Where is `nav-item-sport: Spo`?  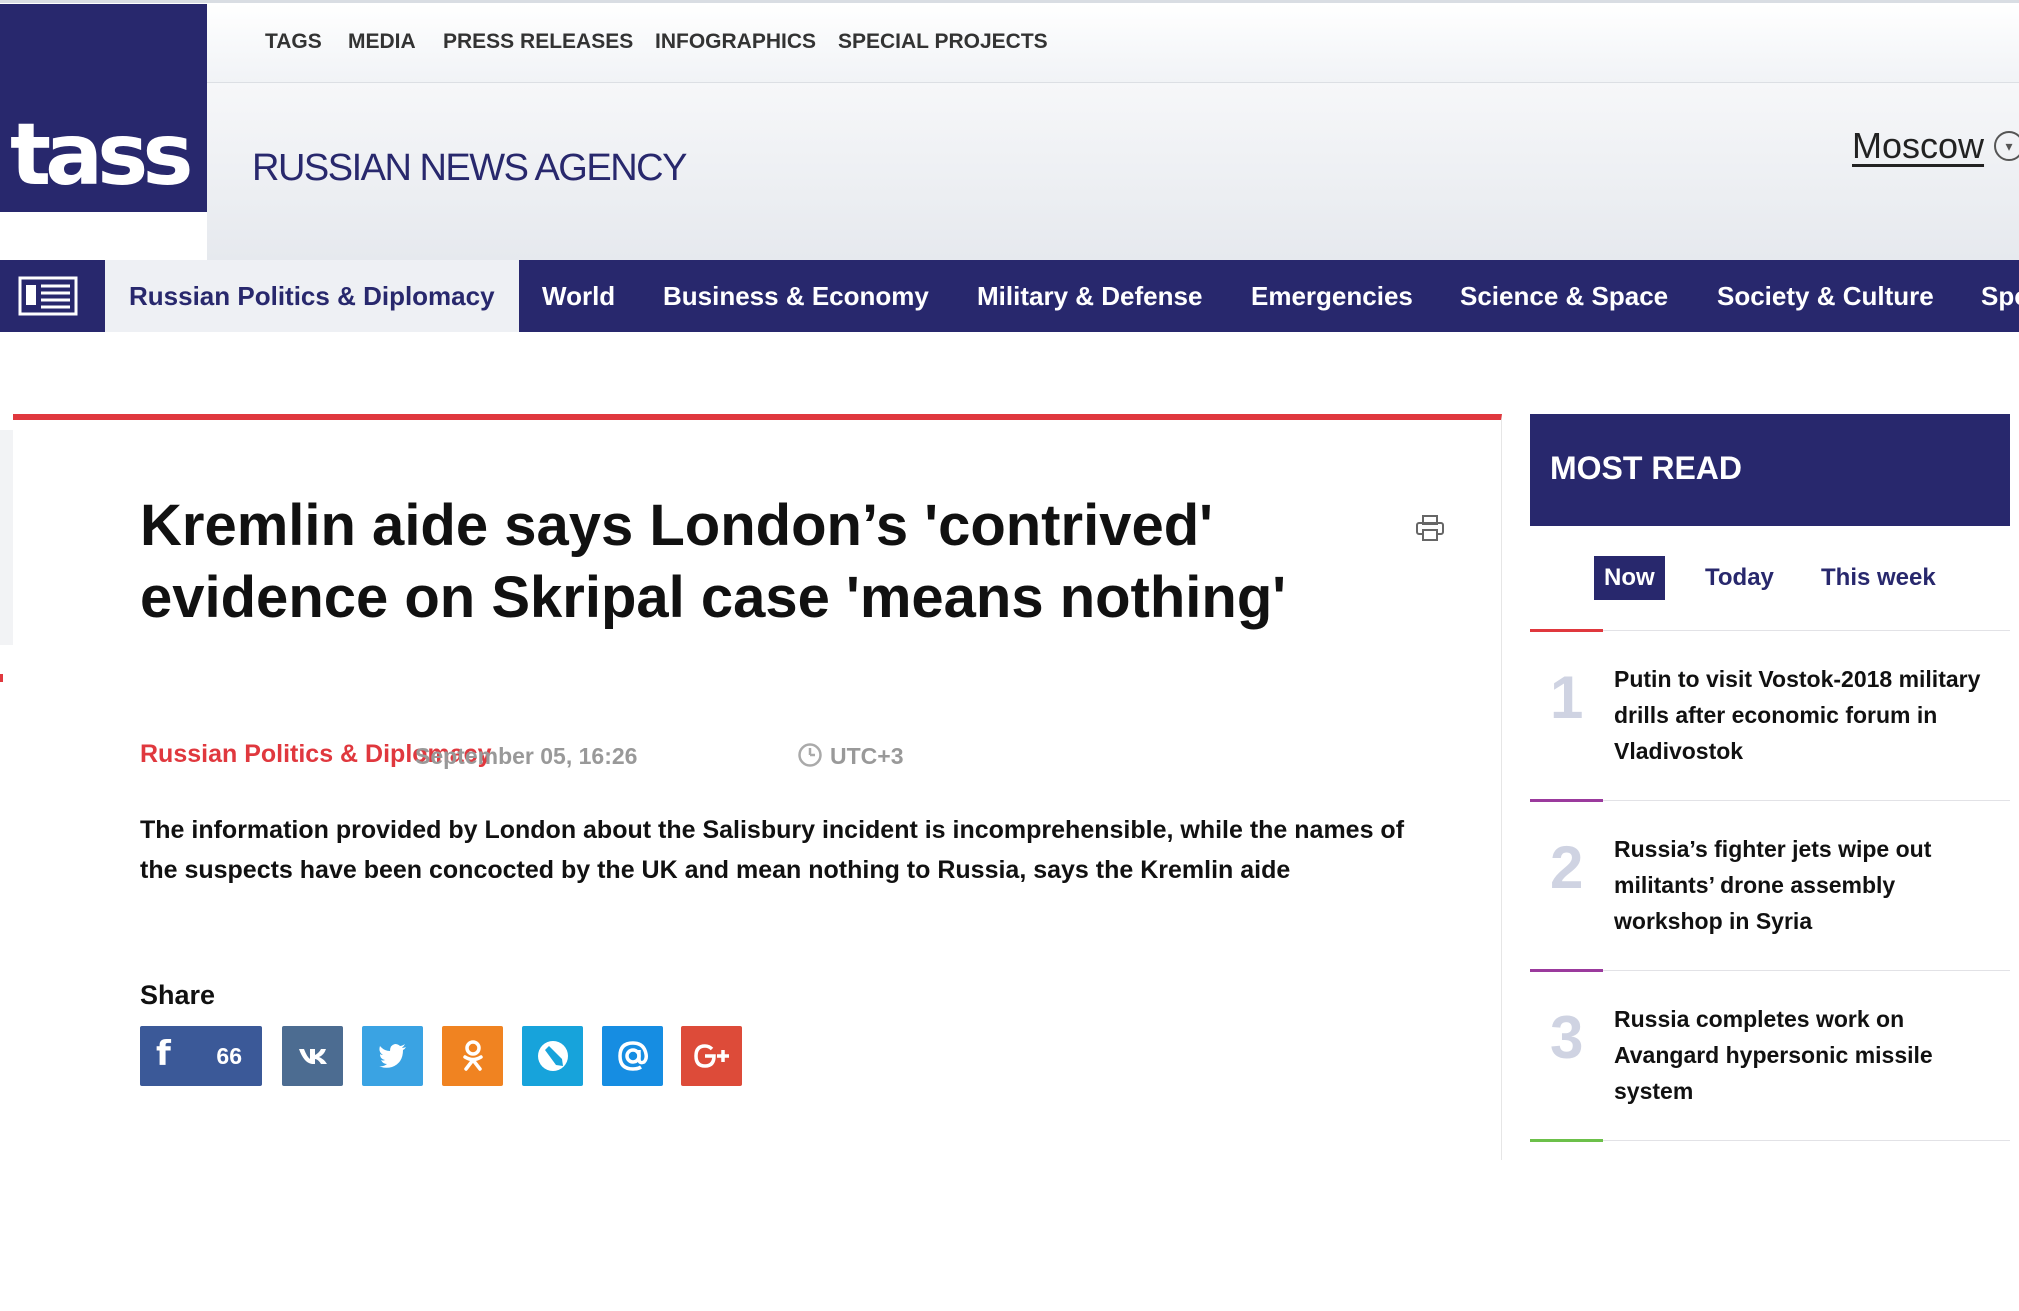 nav-item-sport: Spo is located at coordinates (2000, 296).